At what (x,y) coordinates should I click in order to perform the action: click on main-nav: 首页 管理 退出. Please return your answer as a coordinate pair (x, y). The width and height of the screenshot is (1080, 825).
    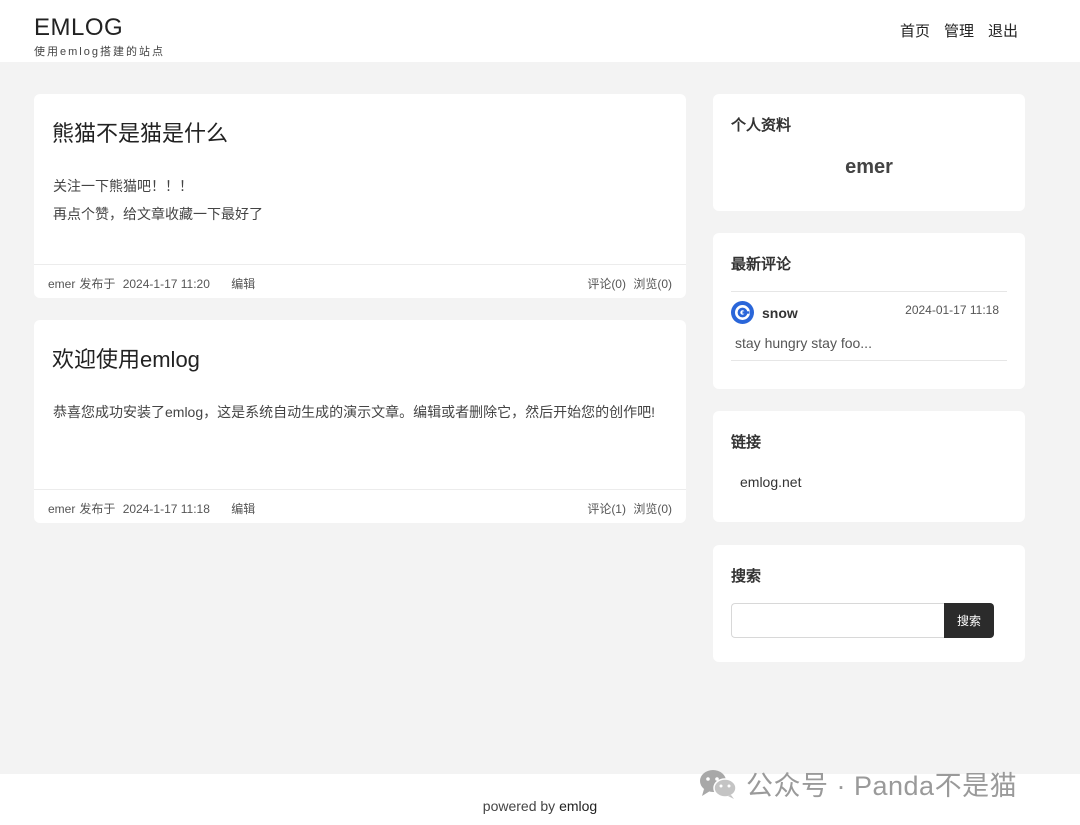
    Looking at the image, I should click on (959, 30).